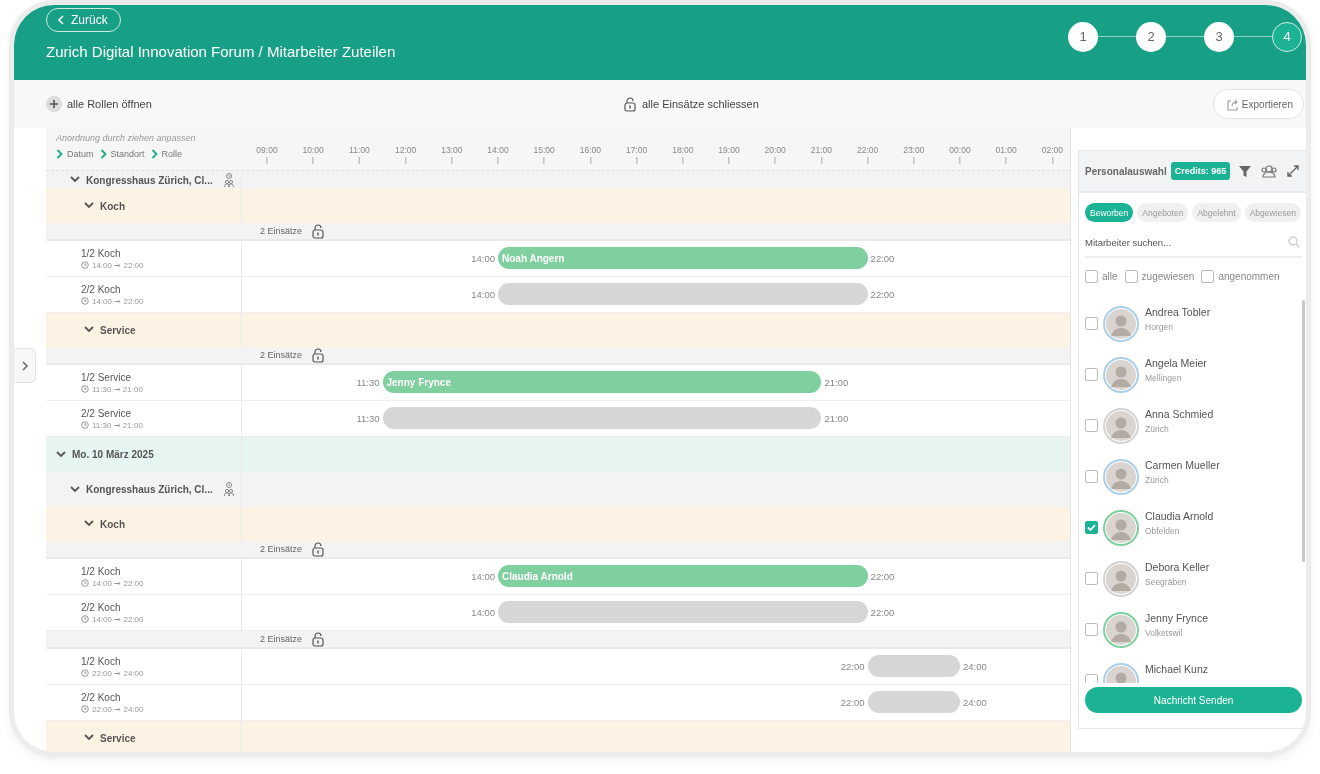 The height and width of the screenshot is (774, 1320). I want to click on person-location: Seegräben, so click(1166, 582).